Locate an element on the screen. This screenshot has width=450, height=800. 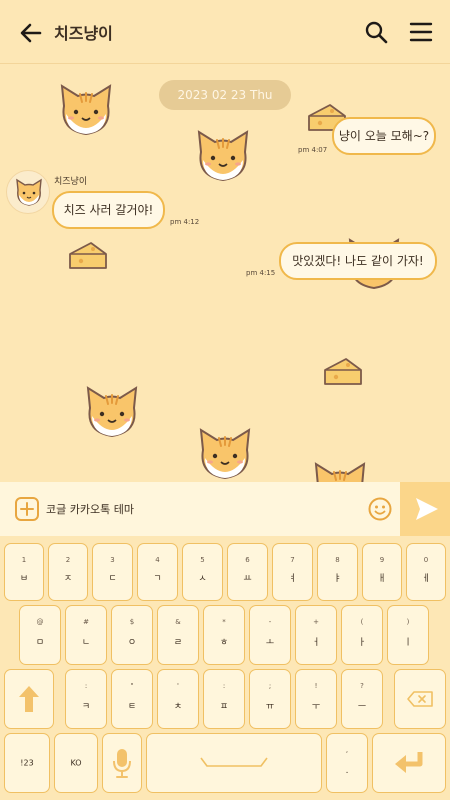
space-icon is located at coordinates (234, 762).